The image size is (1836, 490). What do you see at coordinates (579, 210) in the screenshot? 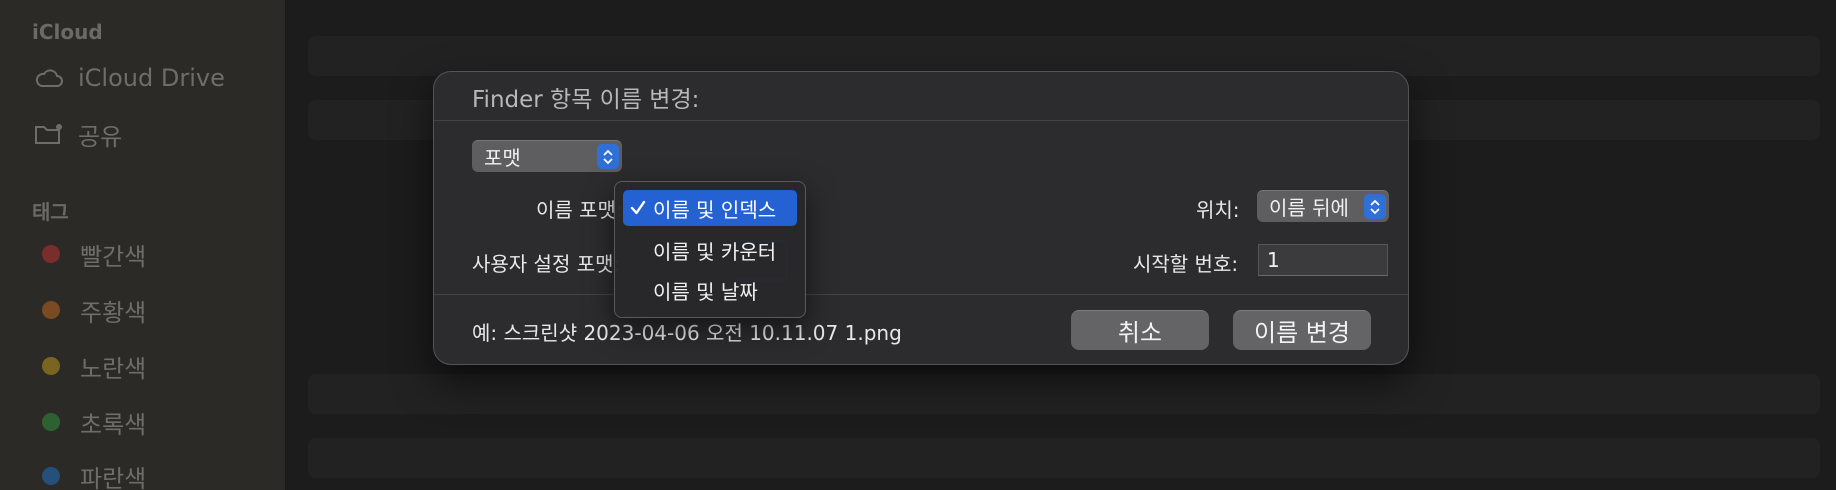
I see `name-format-label: 이름 포맷:` at bounding box center [579, 210].